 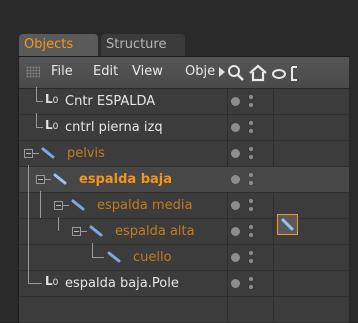 I want to click on tree-row: cuello, so click(x=184, y=257).